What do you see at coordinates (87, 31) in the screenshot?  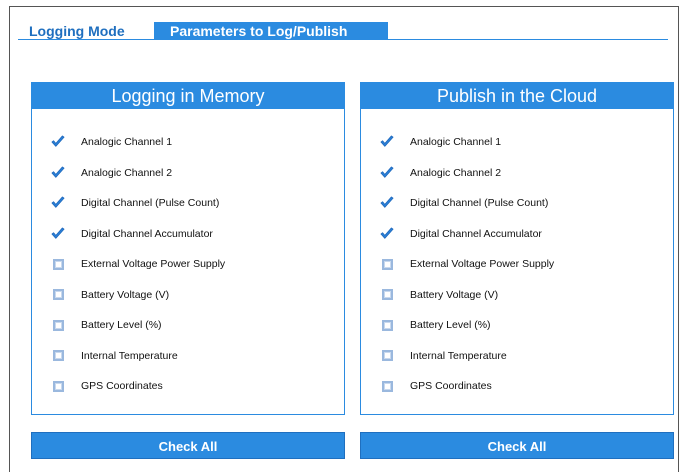 I see `tab-logging-mode: Logging Mode` at bounding box center [87, 31].